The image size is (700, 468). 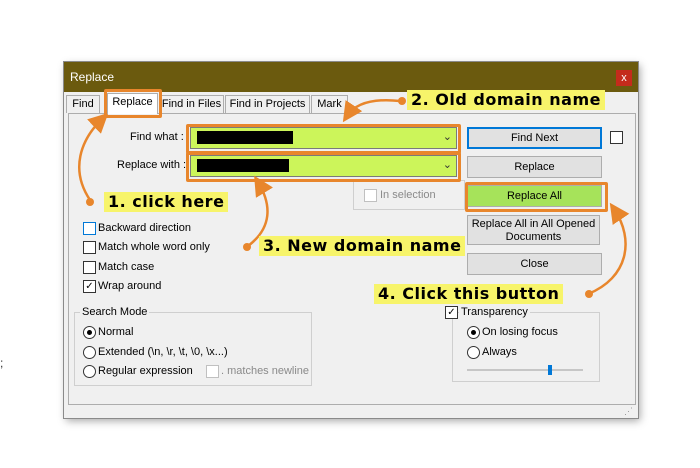 I want to click on tab-replace: Replace, so click(x=132, y=103).